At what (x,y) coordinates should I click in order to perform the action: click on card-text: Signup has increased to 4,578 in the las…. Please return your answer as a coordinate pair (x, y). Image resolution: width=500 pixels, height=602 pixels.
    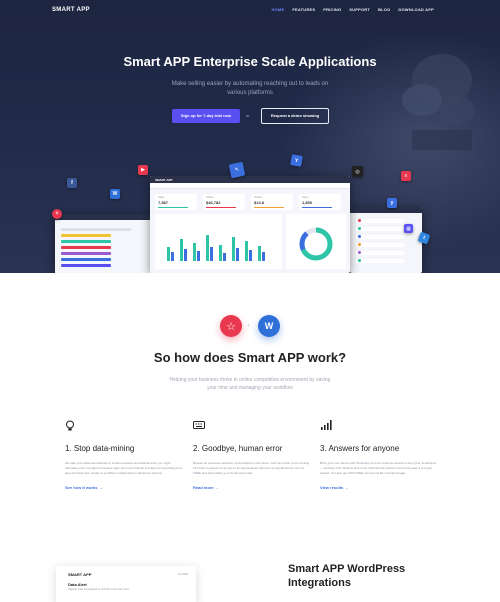
    Looking at the image, I should click on (99, 589).